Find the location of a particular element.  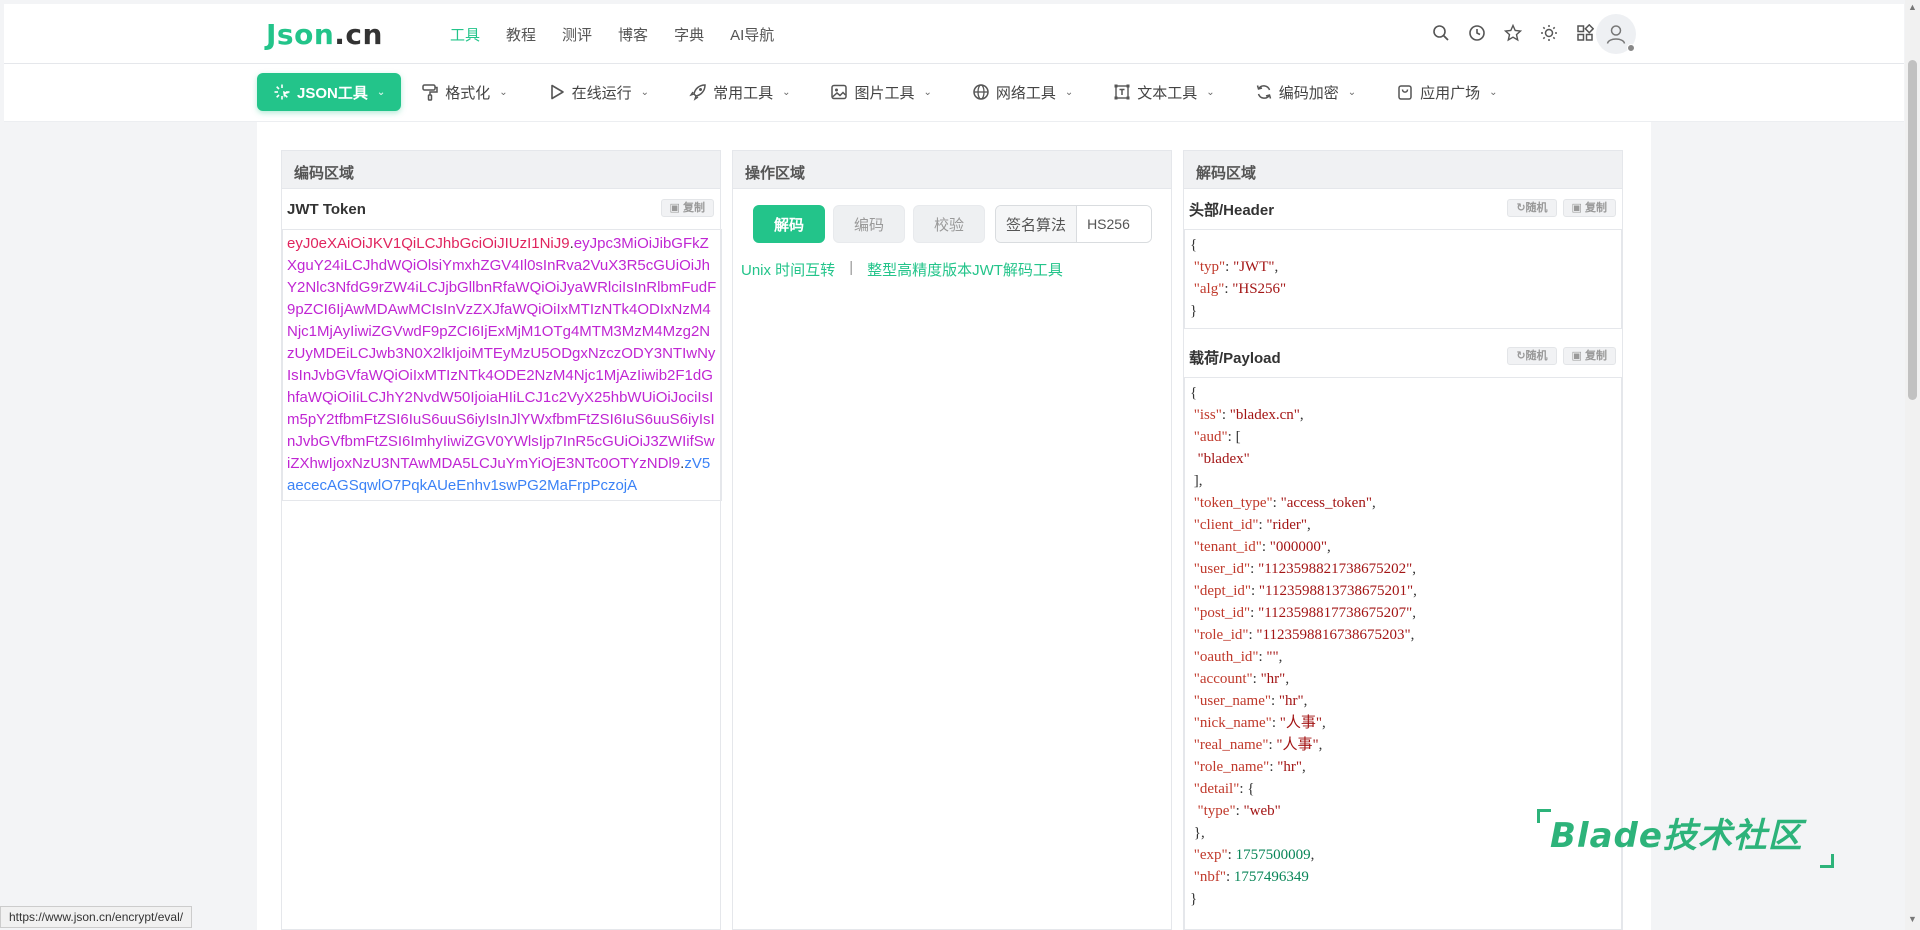

nav-ai-navigation: AI导航 is located at coordinates (752, 34).